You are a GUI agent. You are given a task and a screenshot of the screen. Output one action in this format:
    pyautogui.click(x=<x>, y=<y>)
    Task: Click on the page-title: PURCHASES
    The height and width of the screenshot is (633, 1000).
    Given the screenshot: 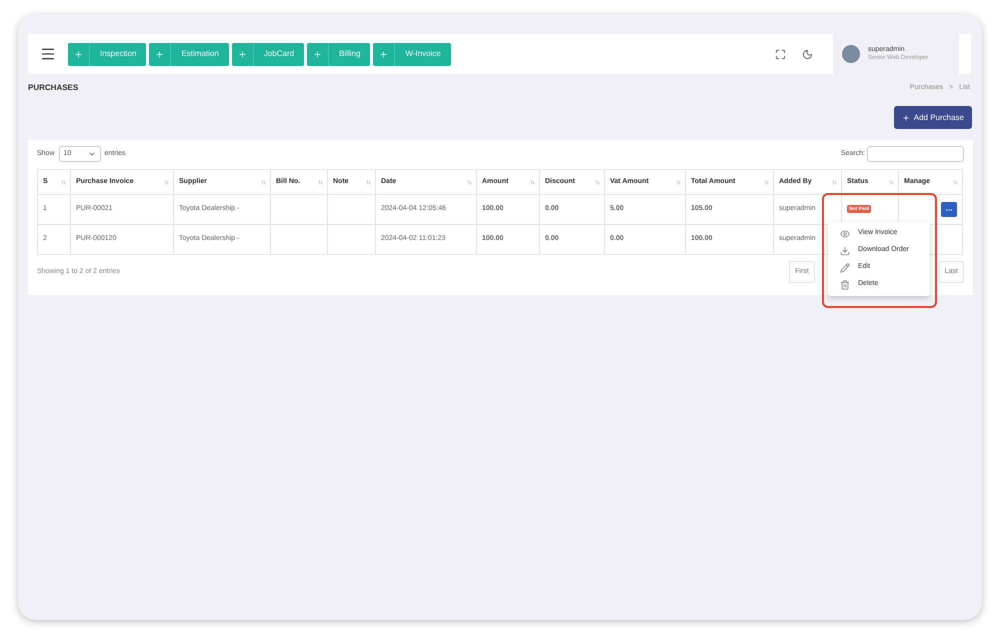 What is the action you would take?
    pyautogui.click(x=53, y=88)
    